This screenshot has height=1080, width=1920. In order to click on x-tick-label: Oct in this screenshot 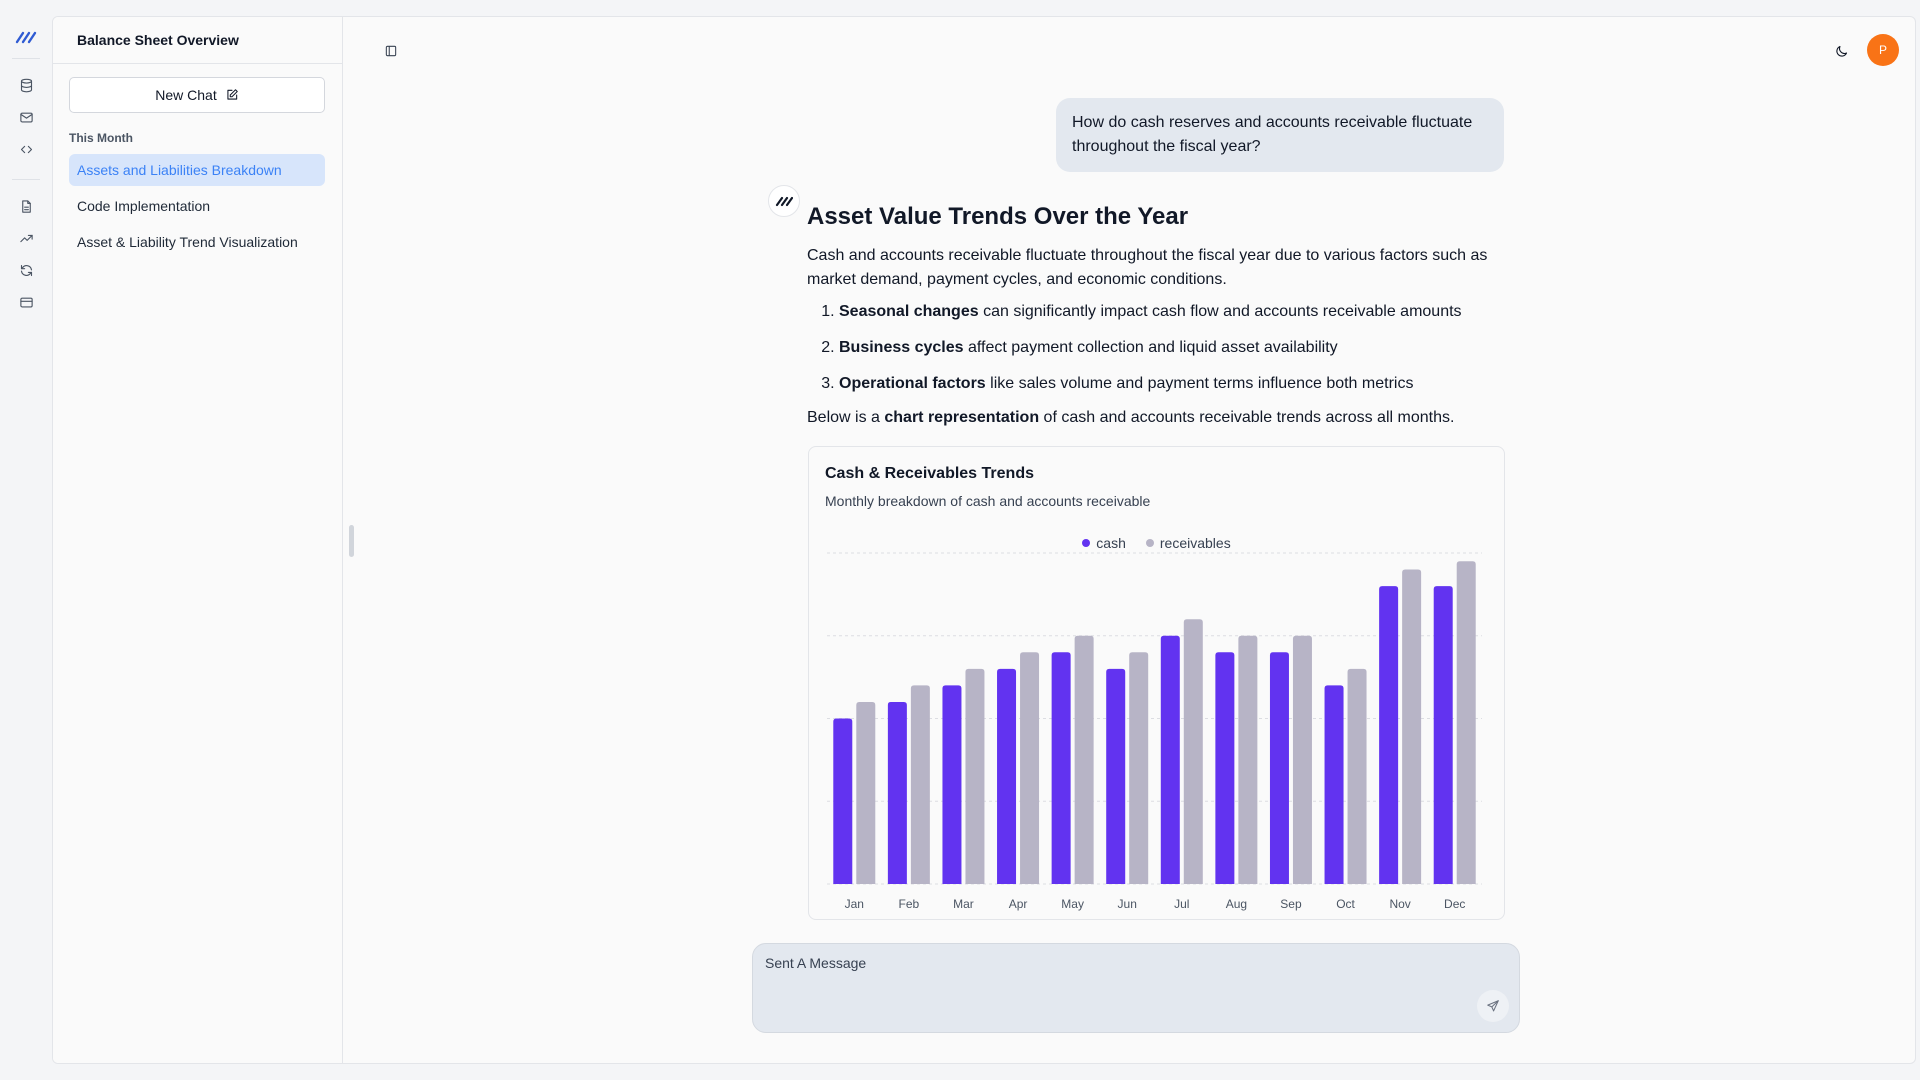, I will do `click(1345, 904)`.